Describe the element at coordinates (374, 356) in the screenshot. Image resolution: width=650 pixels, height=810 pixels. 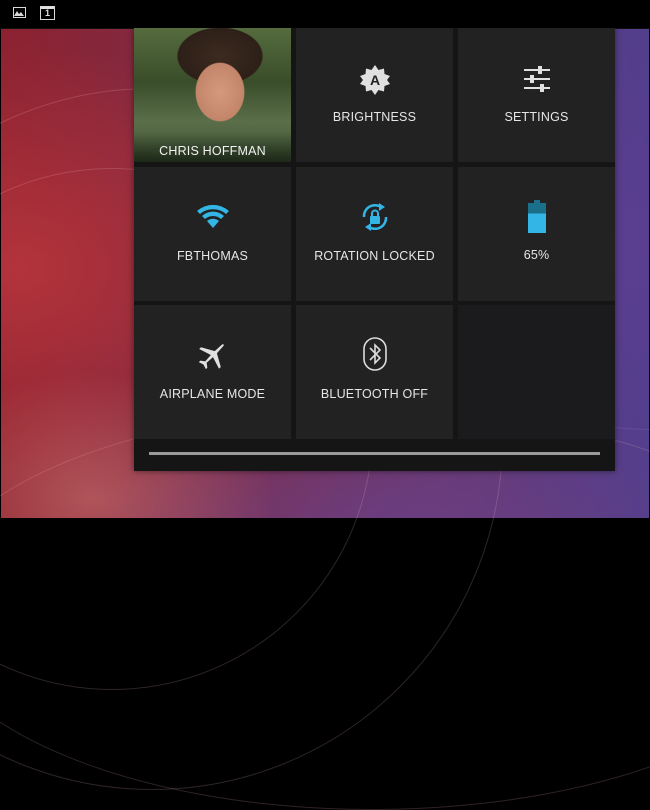
I see `bluetooth-icon` at that location.